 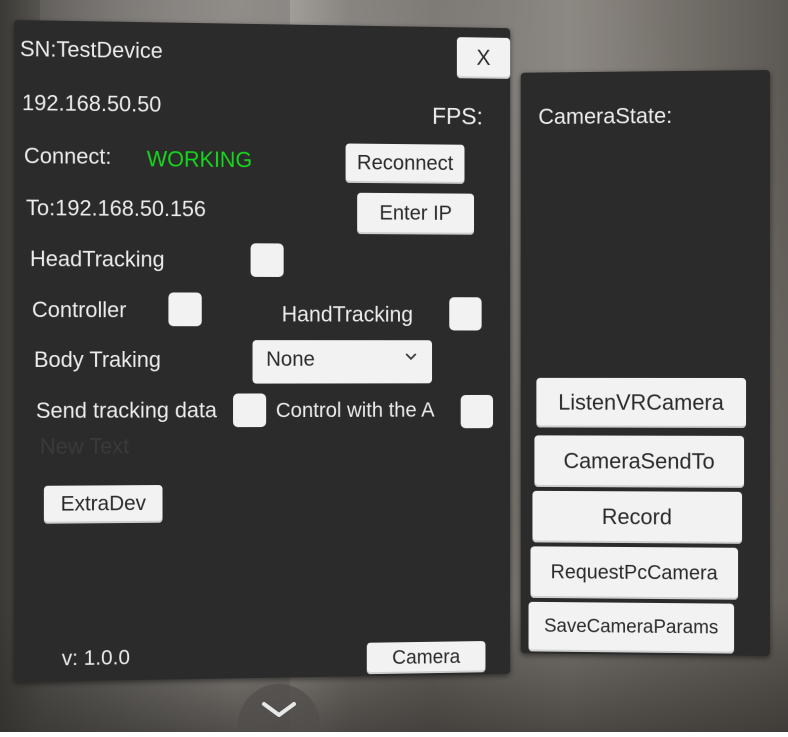 I want to click on controller-label: Controller, so click(x=79, y=310).